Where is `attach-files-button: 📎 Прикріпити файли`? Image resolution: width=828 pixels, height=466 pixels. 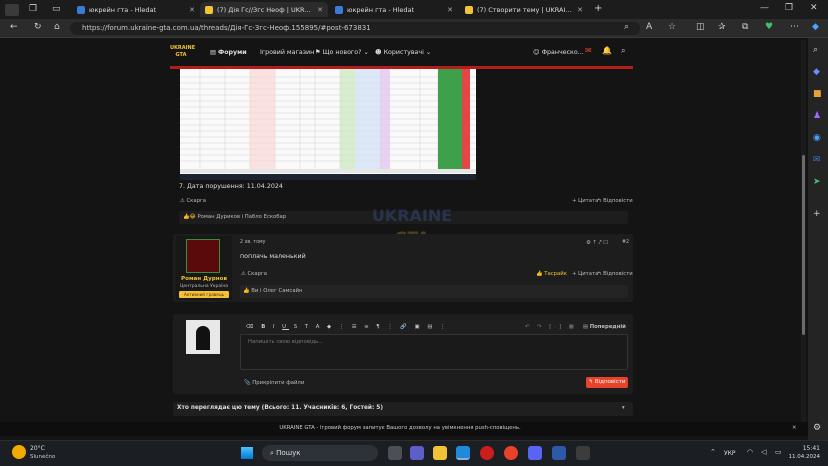 attach-files-button: 📎 Прикріпити файли is located at coordinates (274, 383).